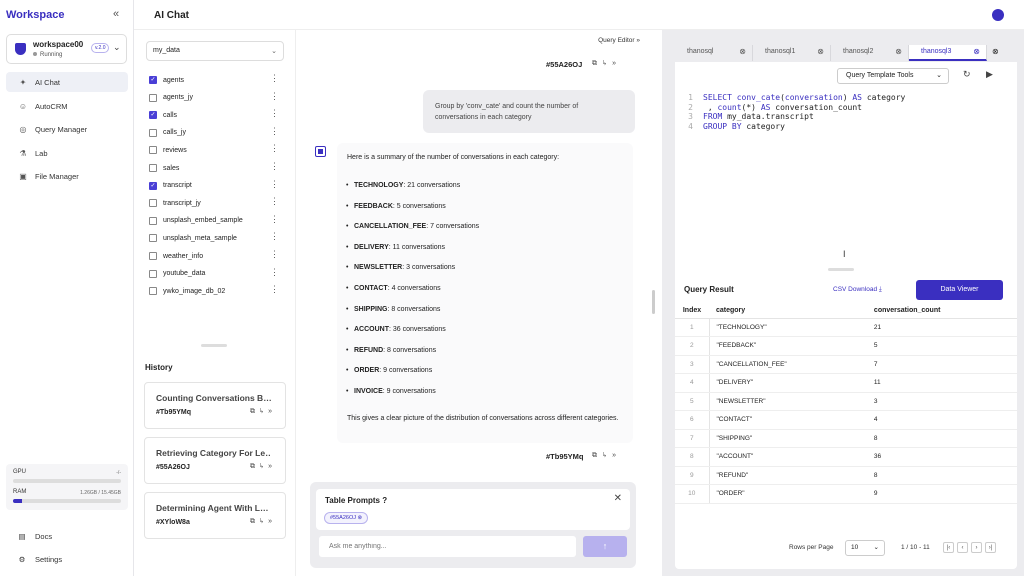 Image resolution: width=1024 pixels, height=576 pixels. I want to click on column-header: conversation_count, so click(941, 311).